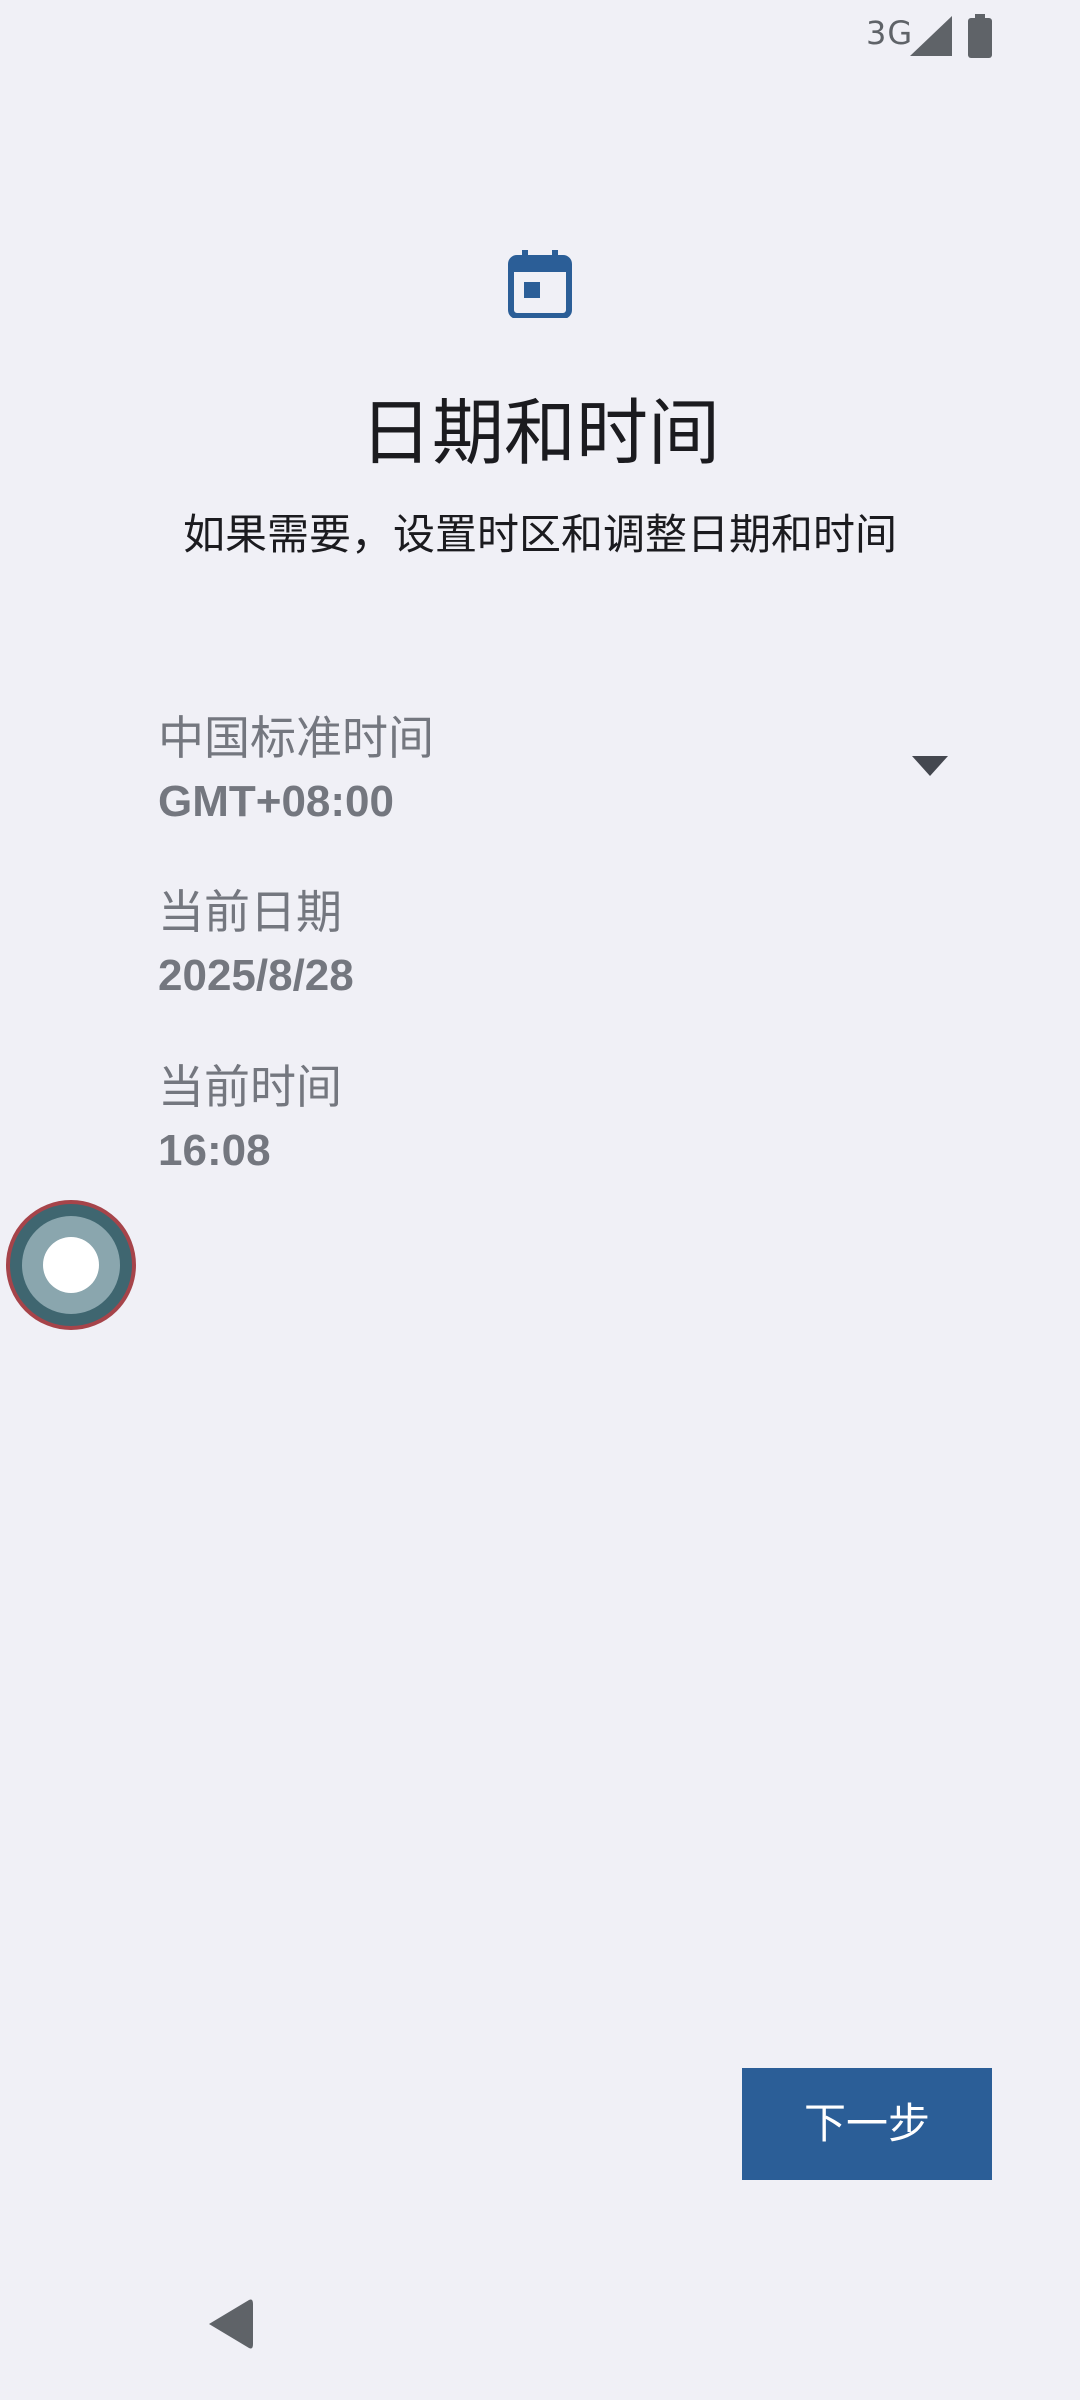 This screenshot has height=2400, width=1080. I want to click on floating-button-core, so click(71, 1265).